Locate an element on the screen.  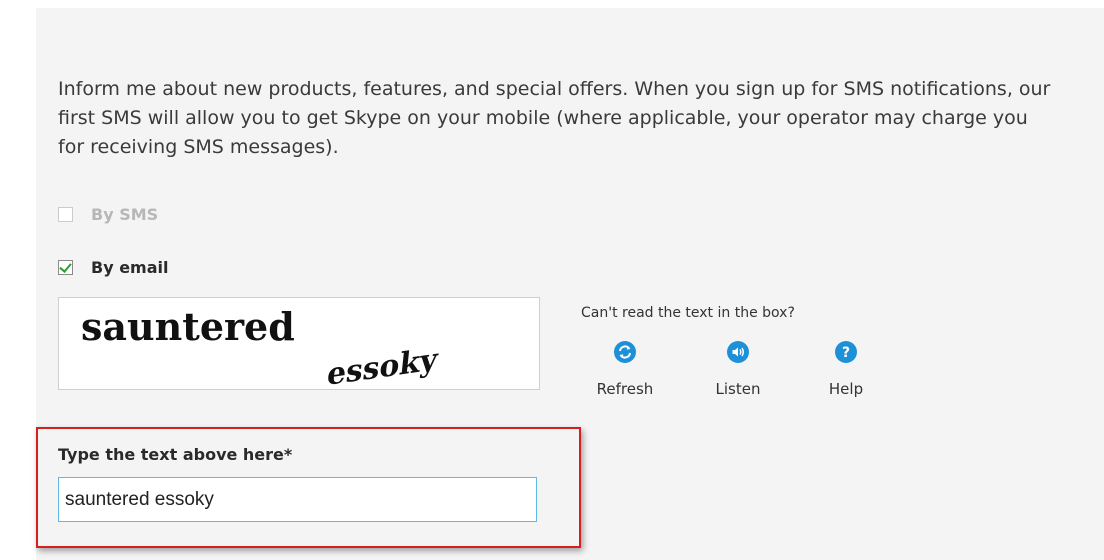
captcha-graphic: sauntered essoky is located at coordinates (260, 346).